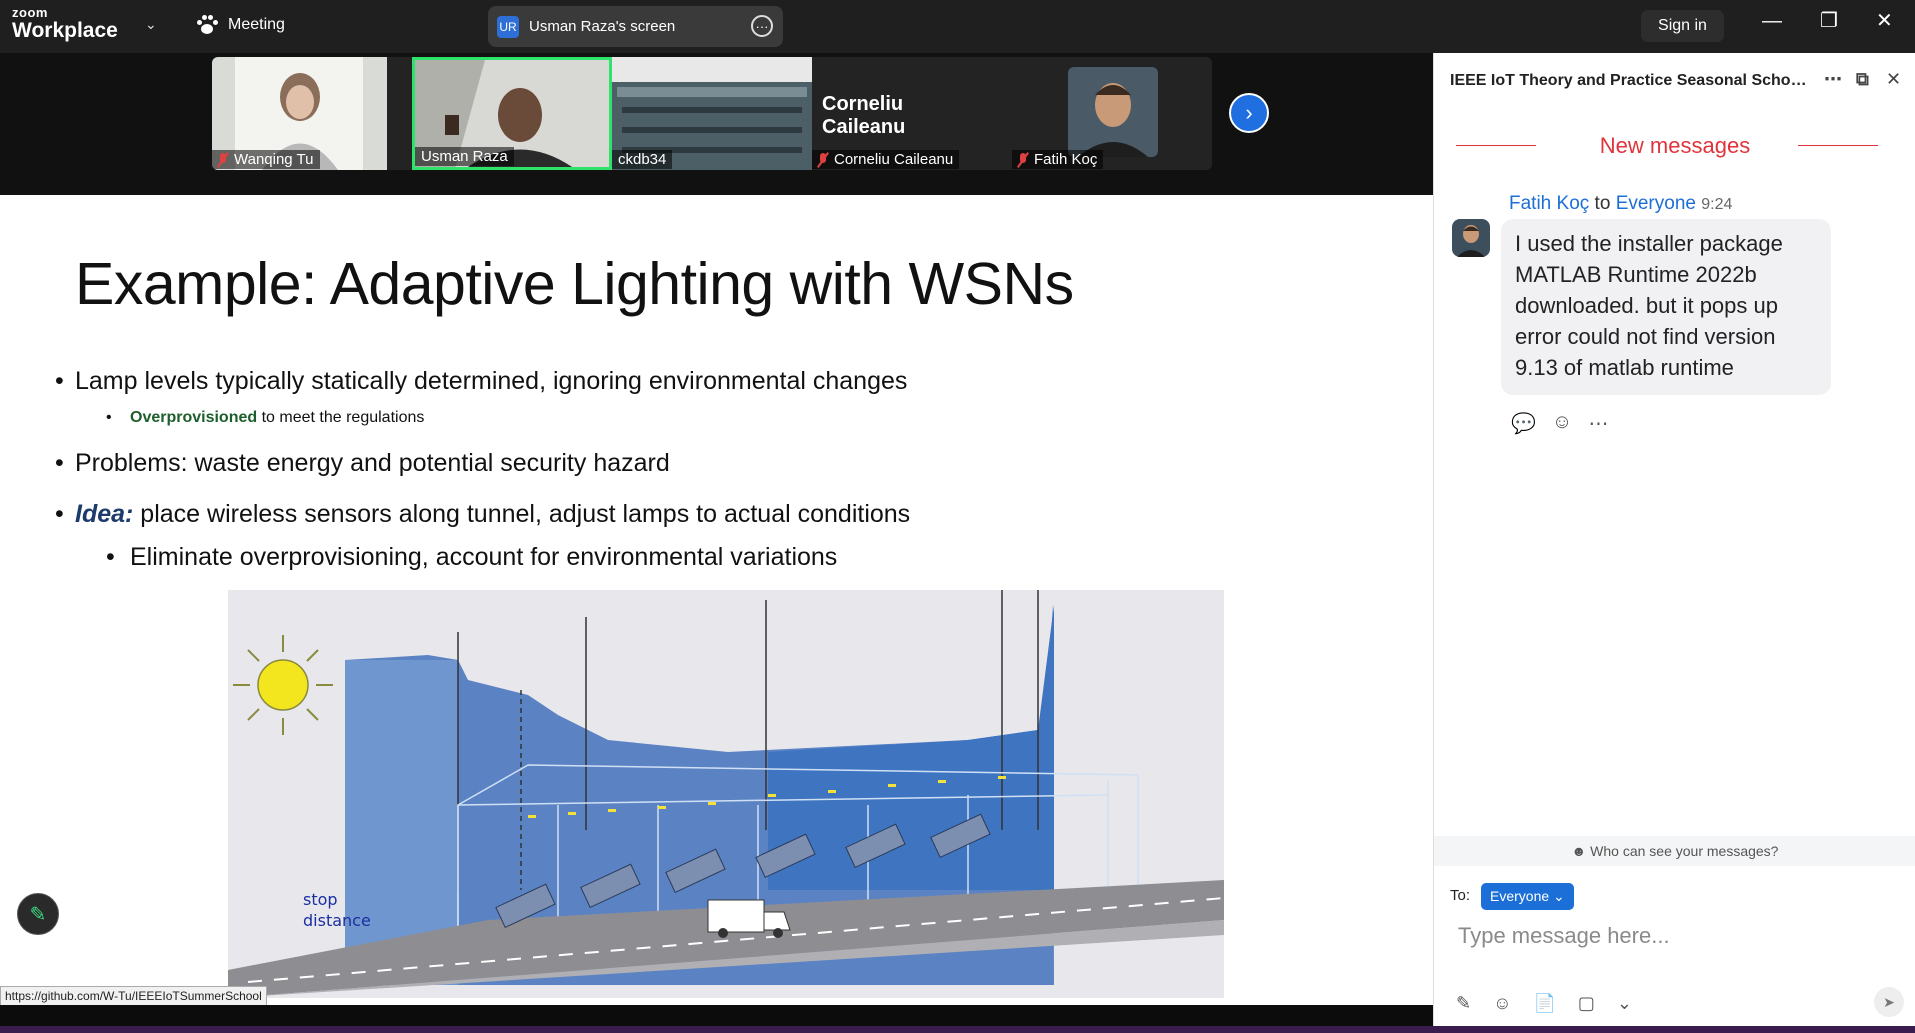 This screenshot has width=1915, height=1033. I want to click on participant-tile: ckdb34, so click(712, 113).